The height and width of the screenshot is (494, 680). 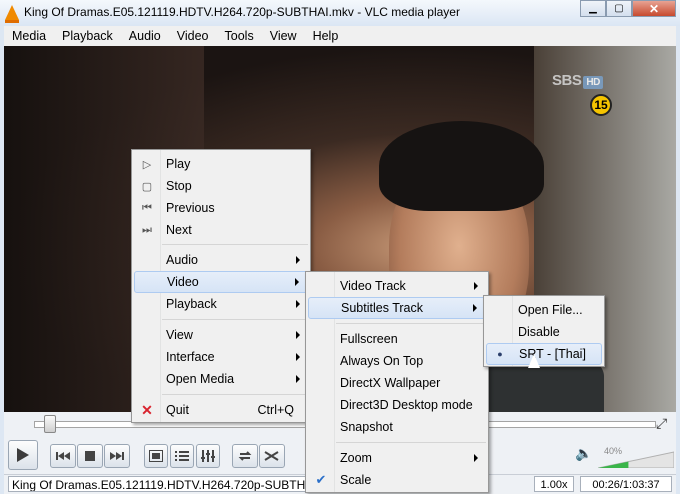 I want to click on list-icon, so click(x=182, y=456).